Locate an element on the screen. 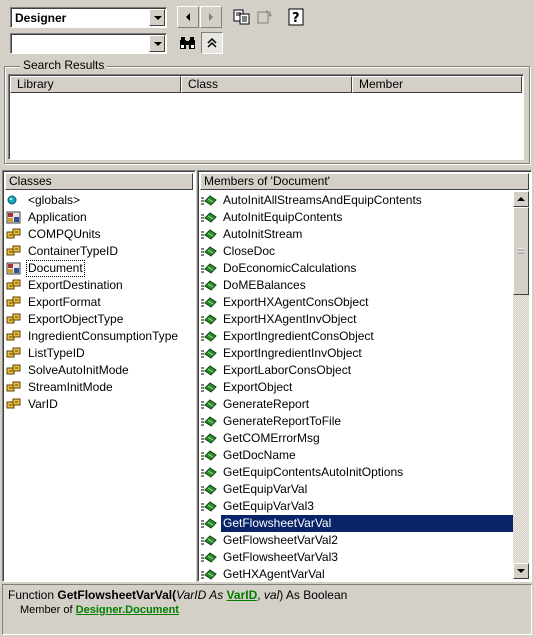 This screenshot has height=637, width=534. member-item-label: GetFlowsheetVarVal3 is located at coordinates (280, 557).